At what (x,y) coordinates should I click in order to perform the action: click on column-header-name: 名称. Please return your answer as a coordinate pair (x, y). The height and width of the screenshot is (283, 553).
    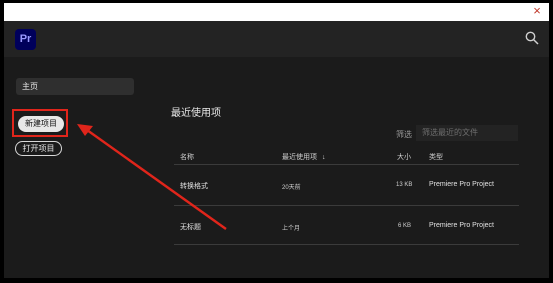
    Looking at the image, I should click on (187, 157).